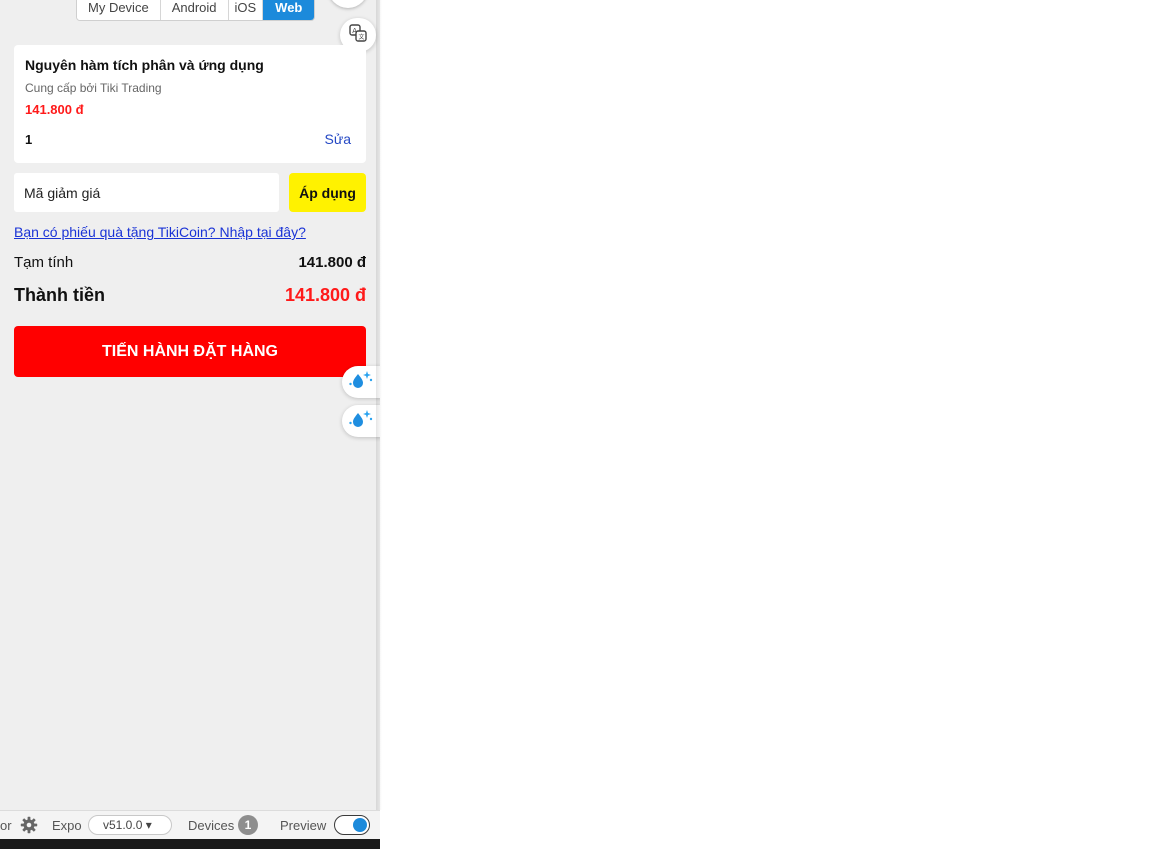  Describe the element at coordinates (59, 295) in the screenshot. I see `total-label: Thành tiền` at that location.